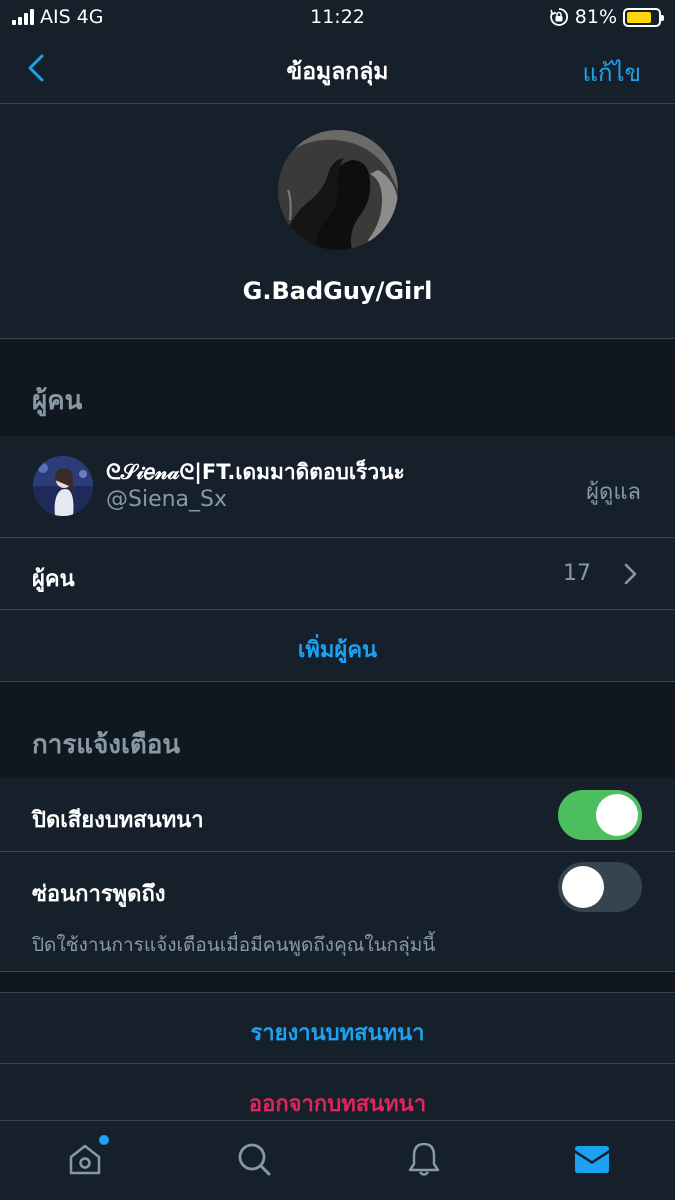 This screenshot has width=675, height=1200. What do you see at coordinates (337, 730) in the screenshot?
I see `notifications-section-header: การแจ้งเตือน` at bounding box center [337, 730].